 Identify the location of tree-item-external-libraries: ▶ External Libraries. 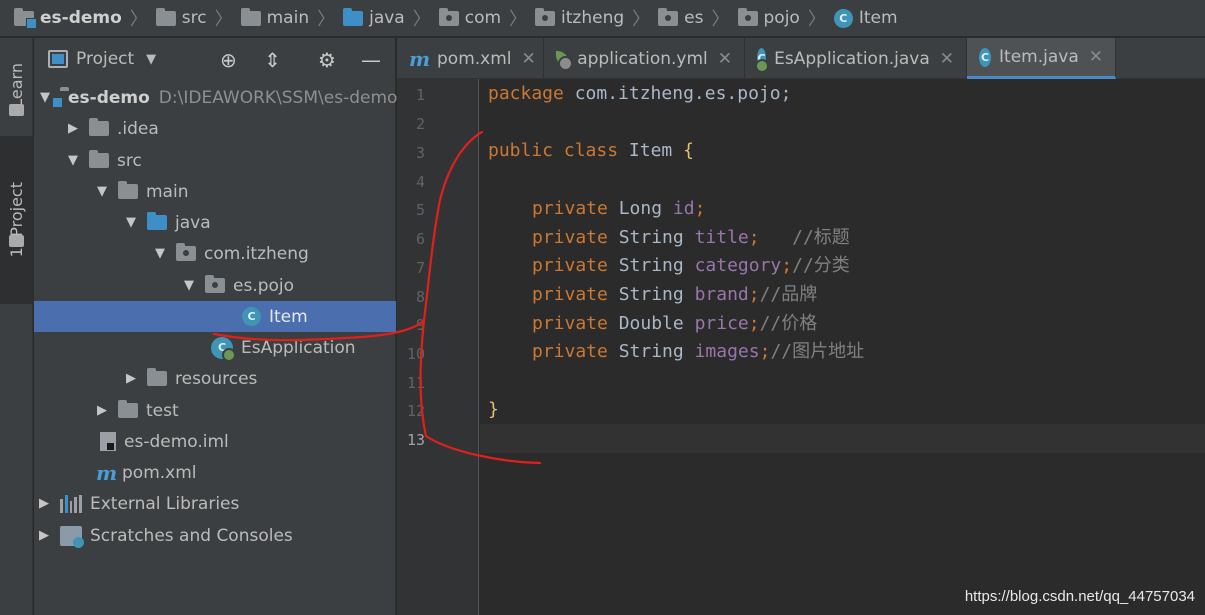
(215, 503).